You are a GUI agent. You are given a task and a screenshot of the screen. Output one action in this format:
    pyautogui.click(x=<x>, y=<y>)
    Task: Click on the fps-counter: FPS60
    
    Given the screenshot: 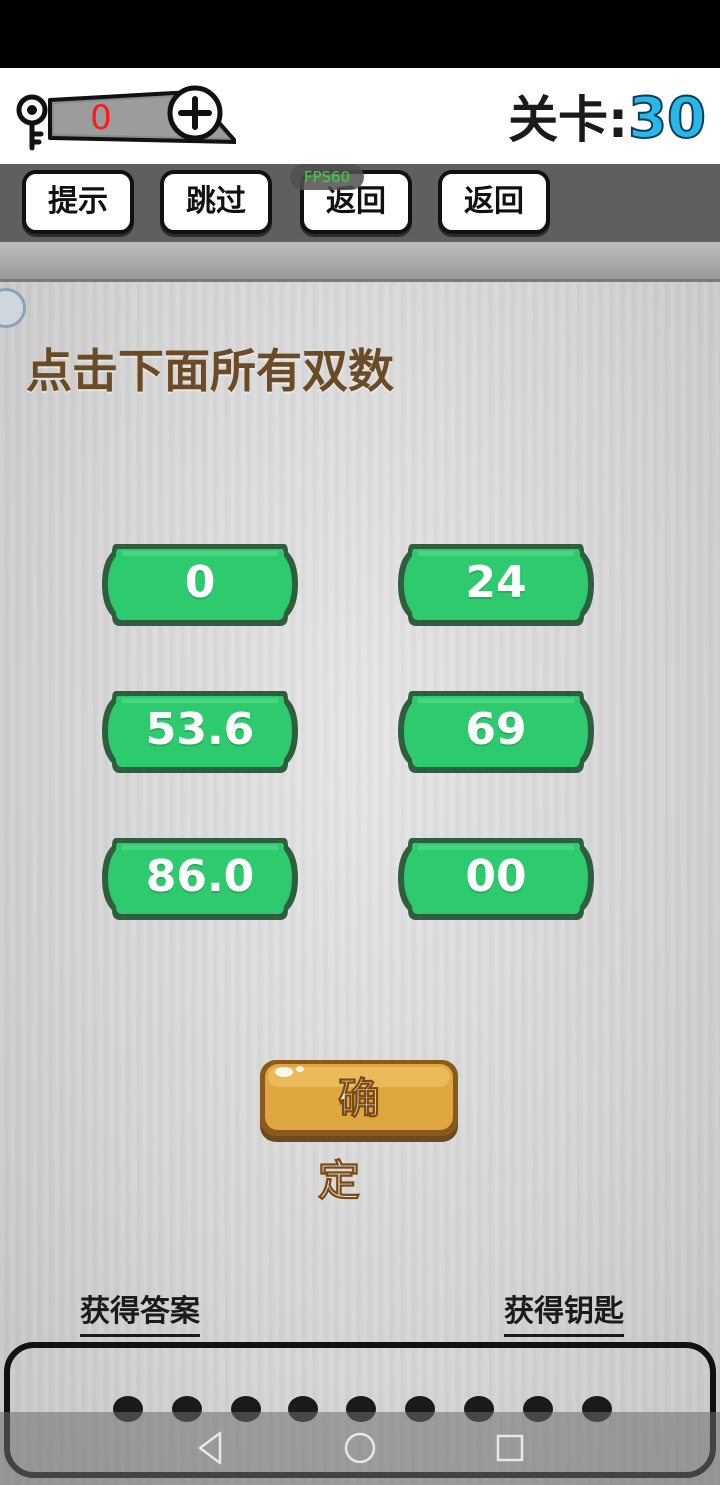 What is the action you would take?
    pyautogui.click(x=327, y=177)
    